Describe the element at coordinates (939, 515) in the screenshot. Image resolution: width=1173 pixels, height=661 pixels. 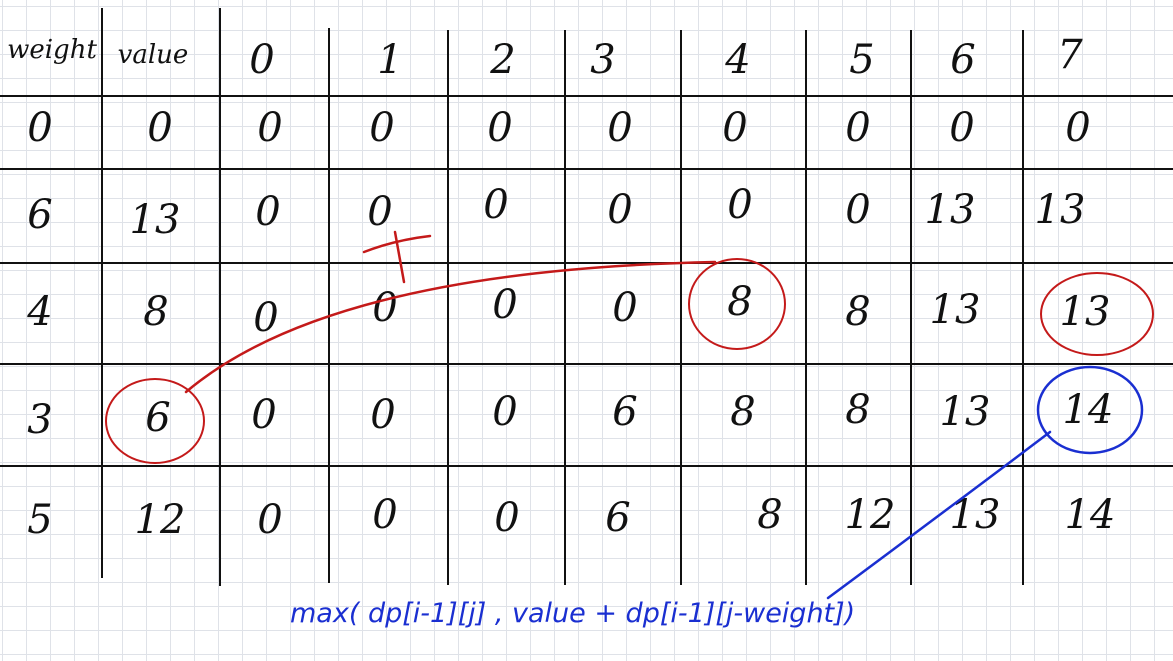
I see `blue-pointer-line` at that location.